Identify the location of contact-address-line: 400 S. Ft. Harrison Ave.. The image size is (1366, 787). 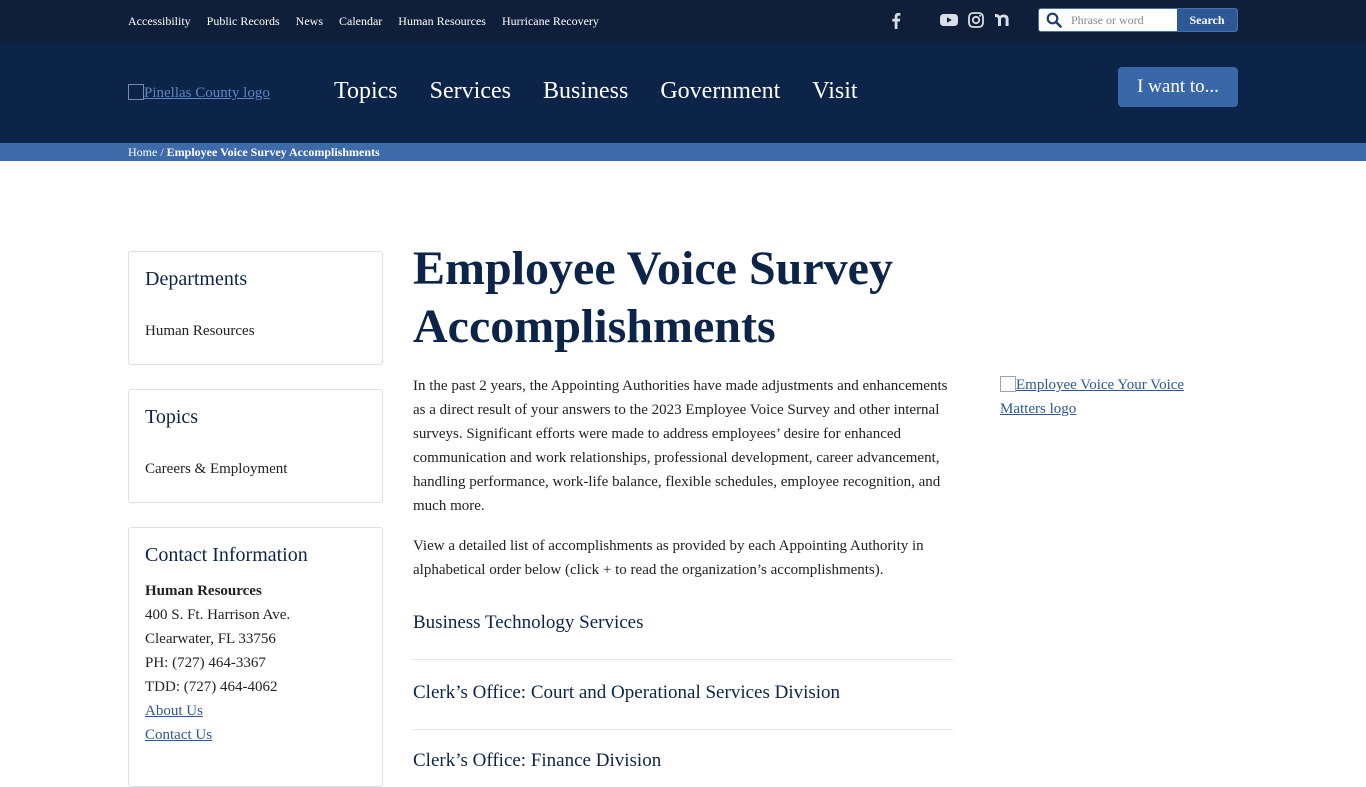
(218, 615).